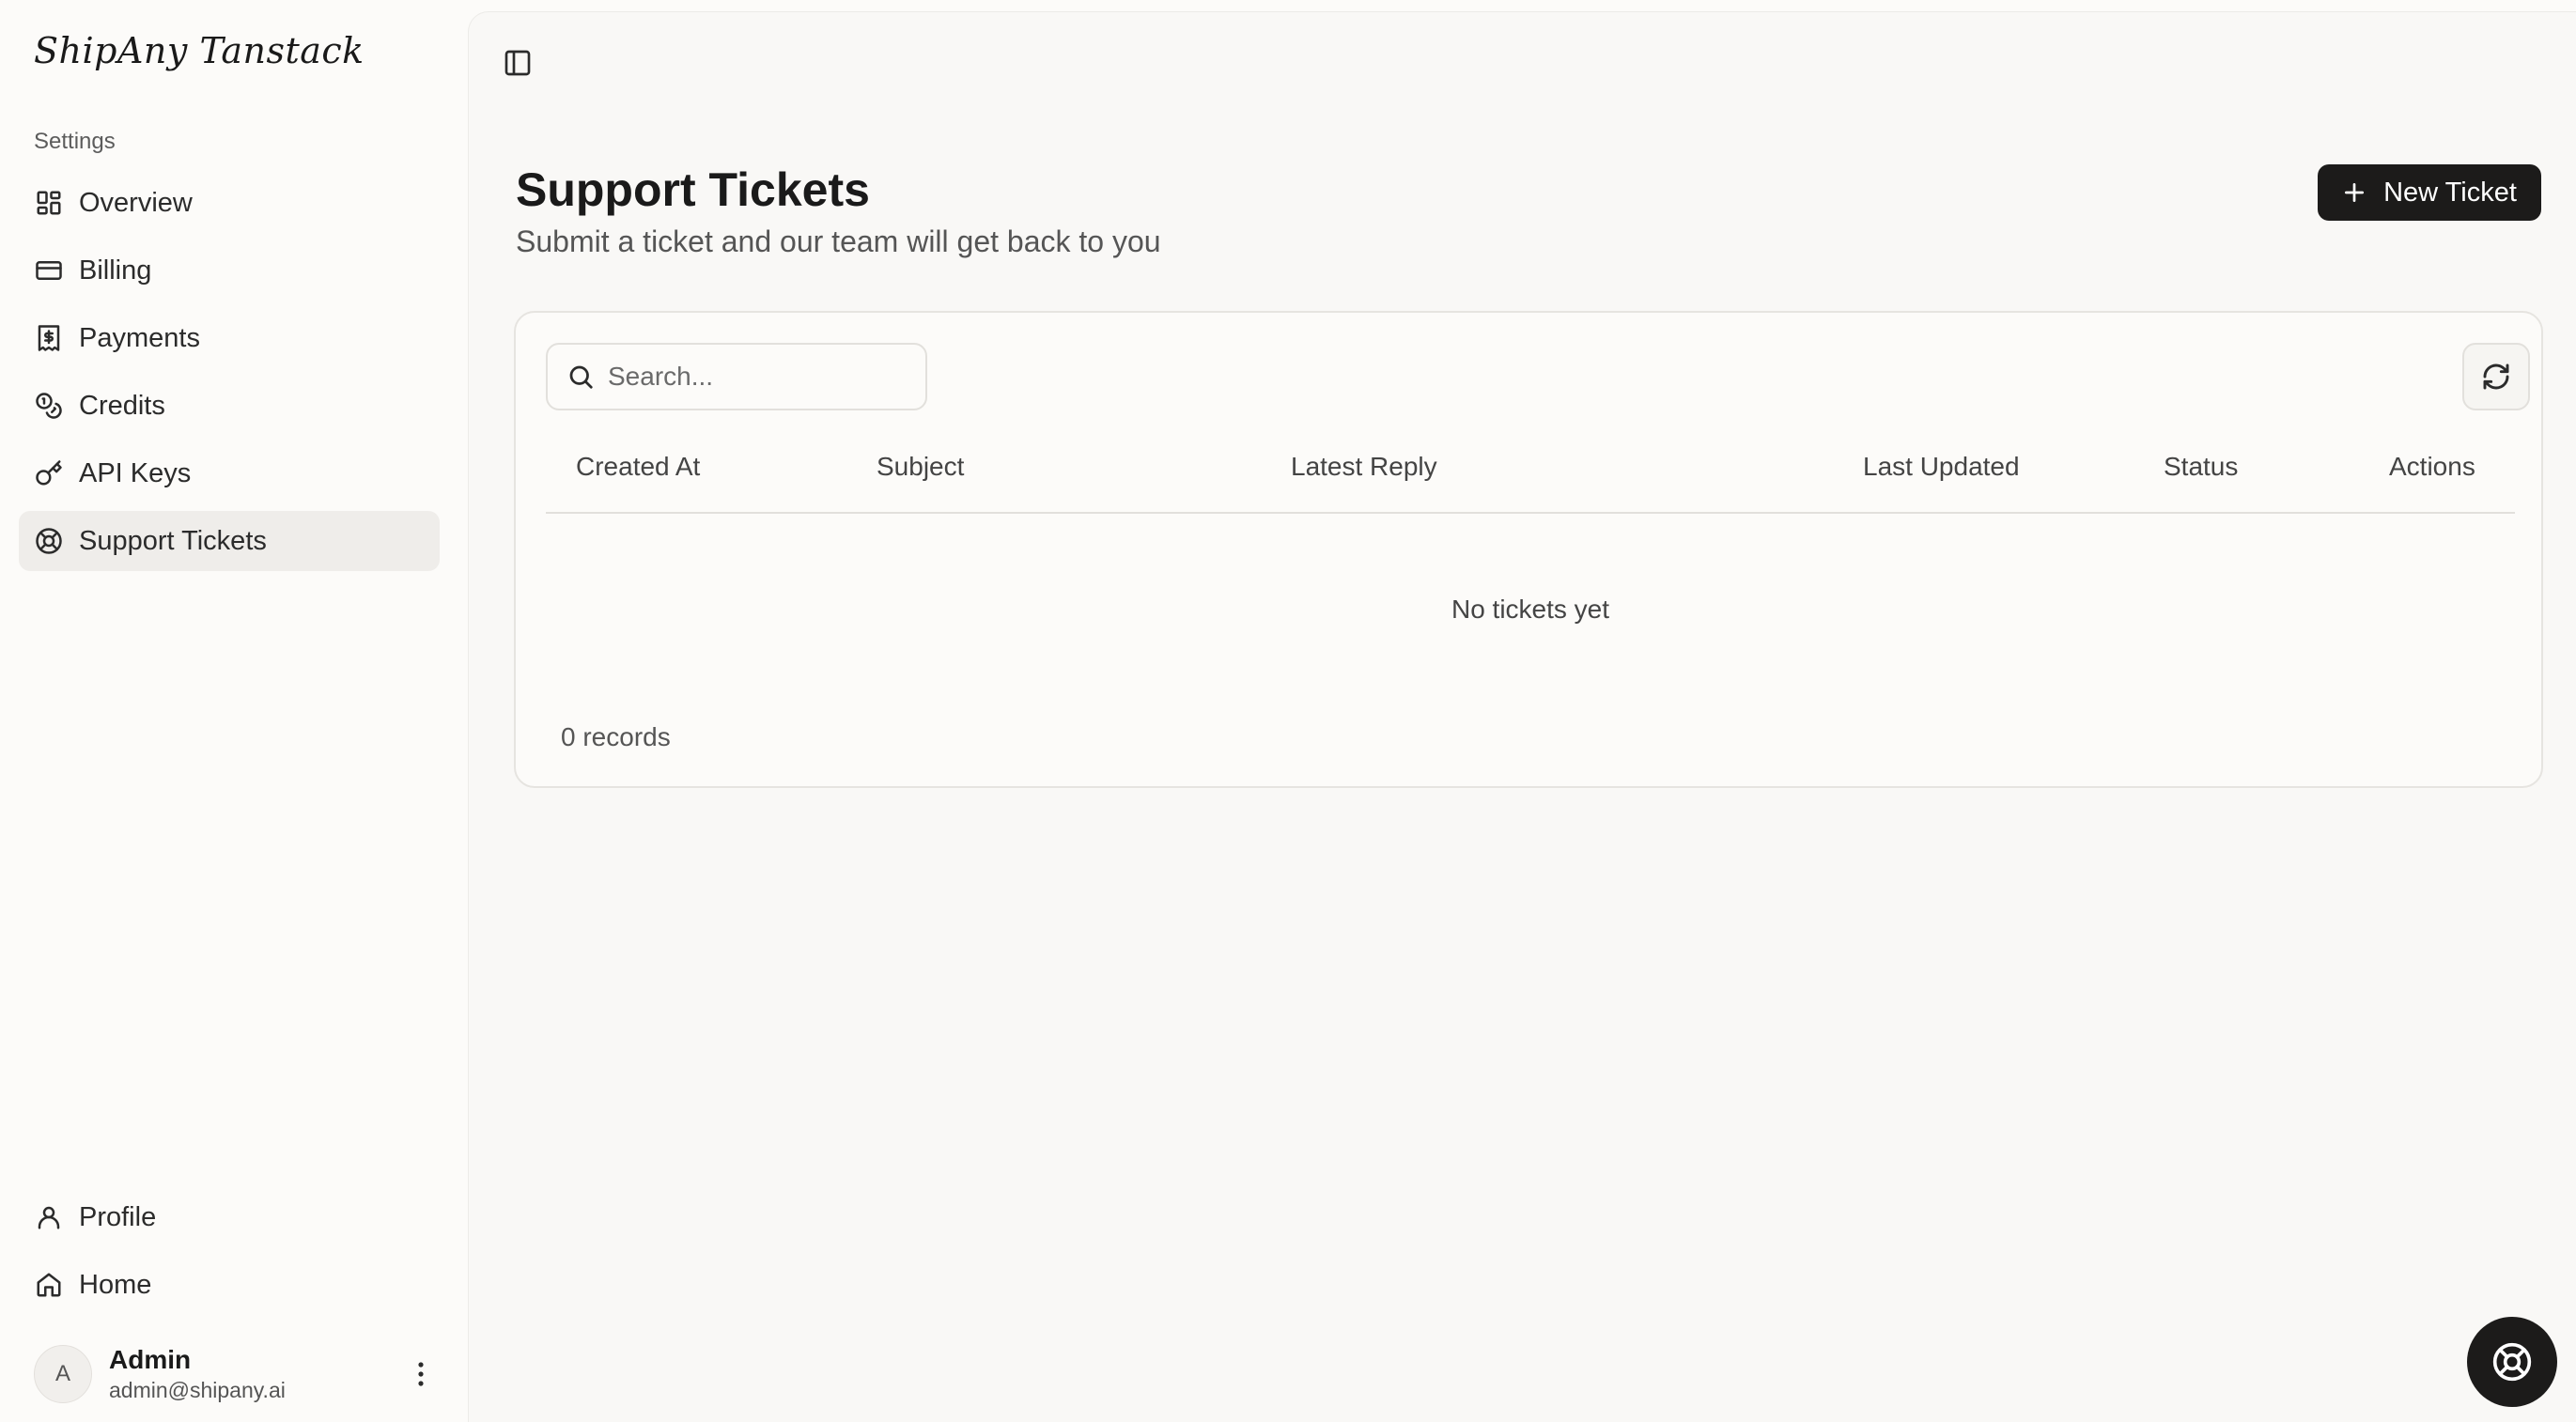 The image size is (2576, 1422). Describe the element at coordinates (136, 202) in the screenshot. I see `sidebar-item-label: Overview` at that location.